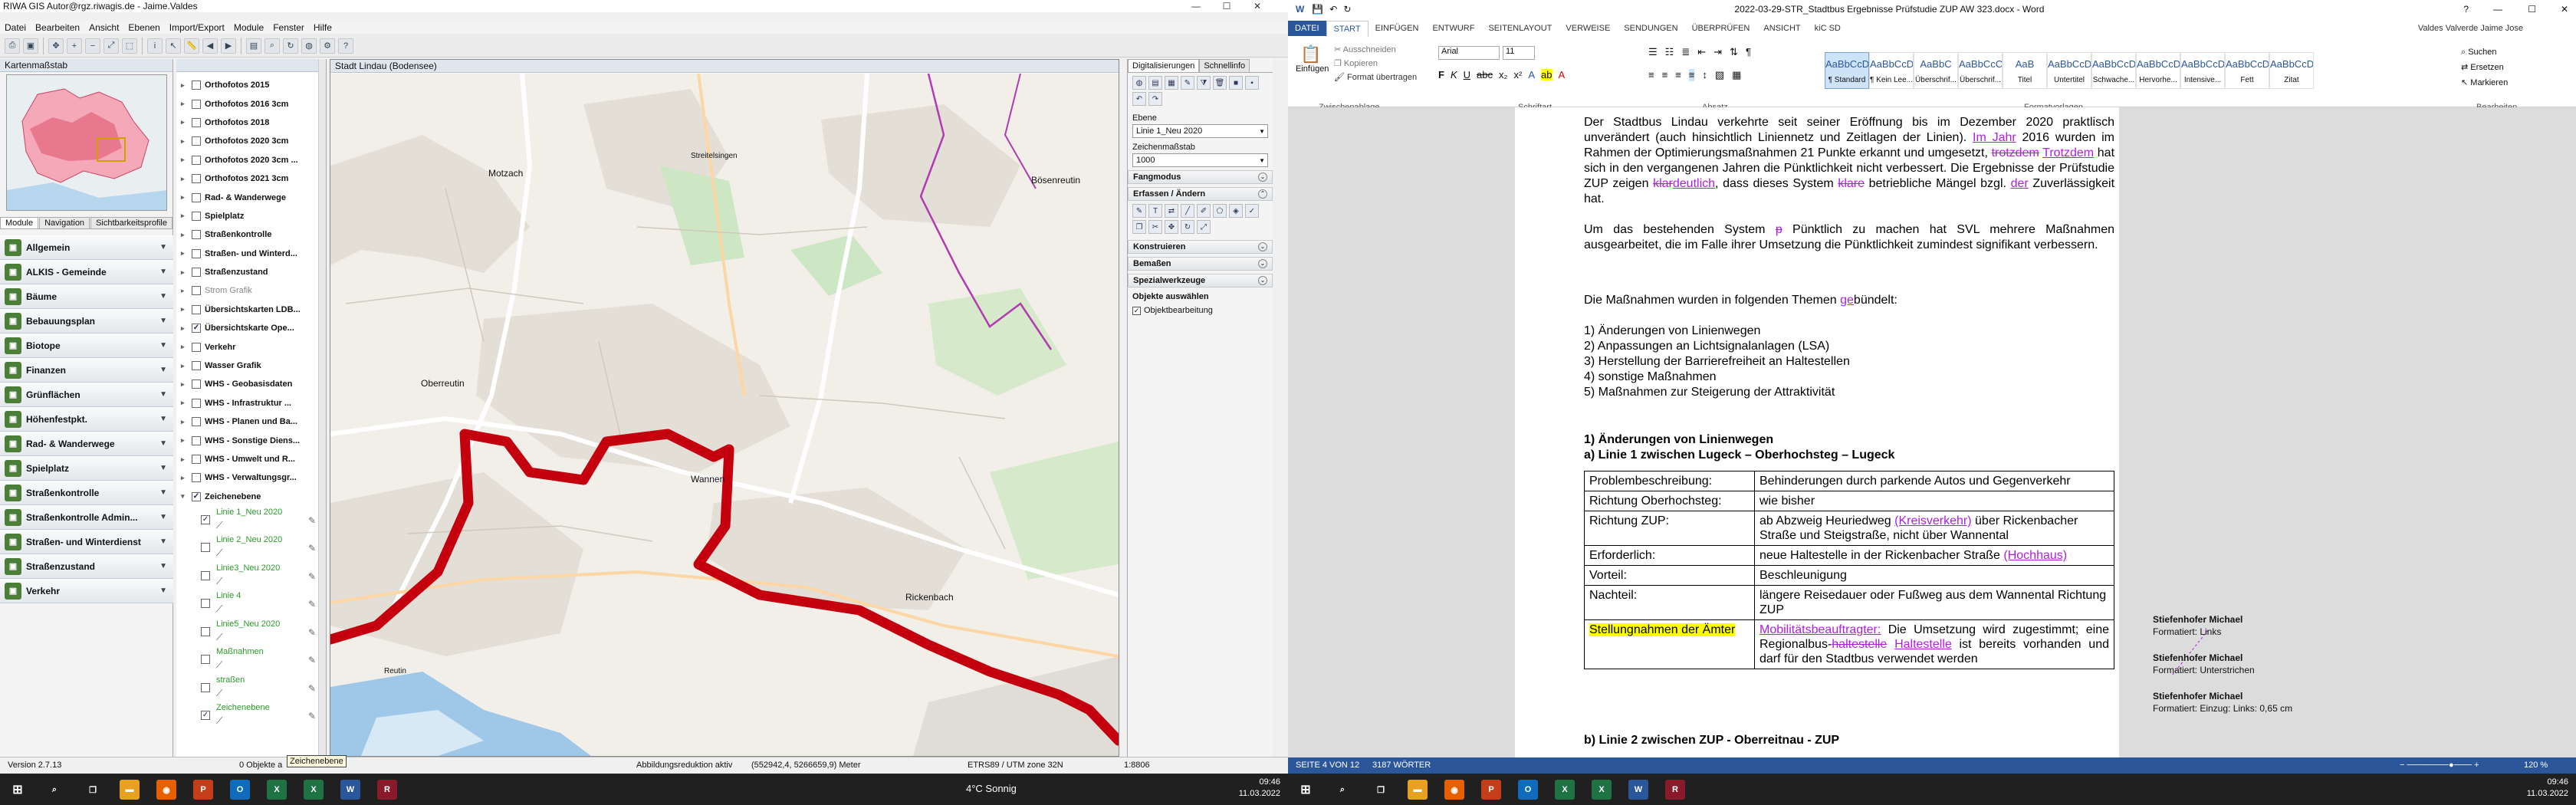 The image size is (2576, 805). What do you see at coordinates (1376, 50) in the screenshot?
I see `cut-button: ✂ Ausschneiden` at bounding box center [1376, 50].